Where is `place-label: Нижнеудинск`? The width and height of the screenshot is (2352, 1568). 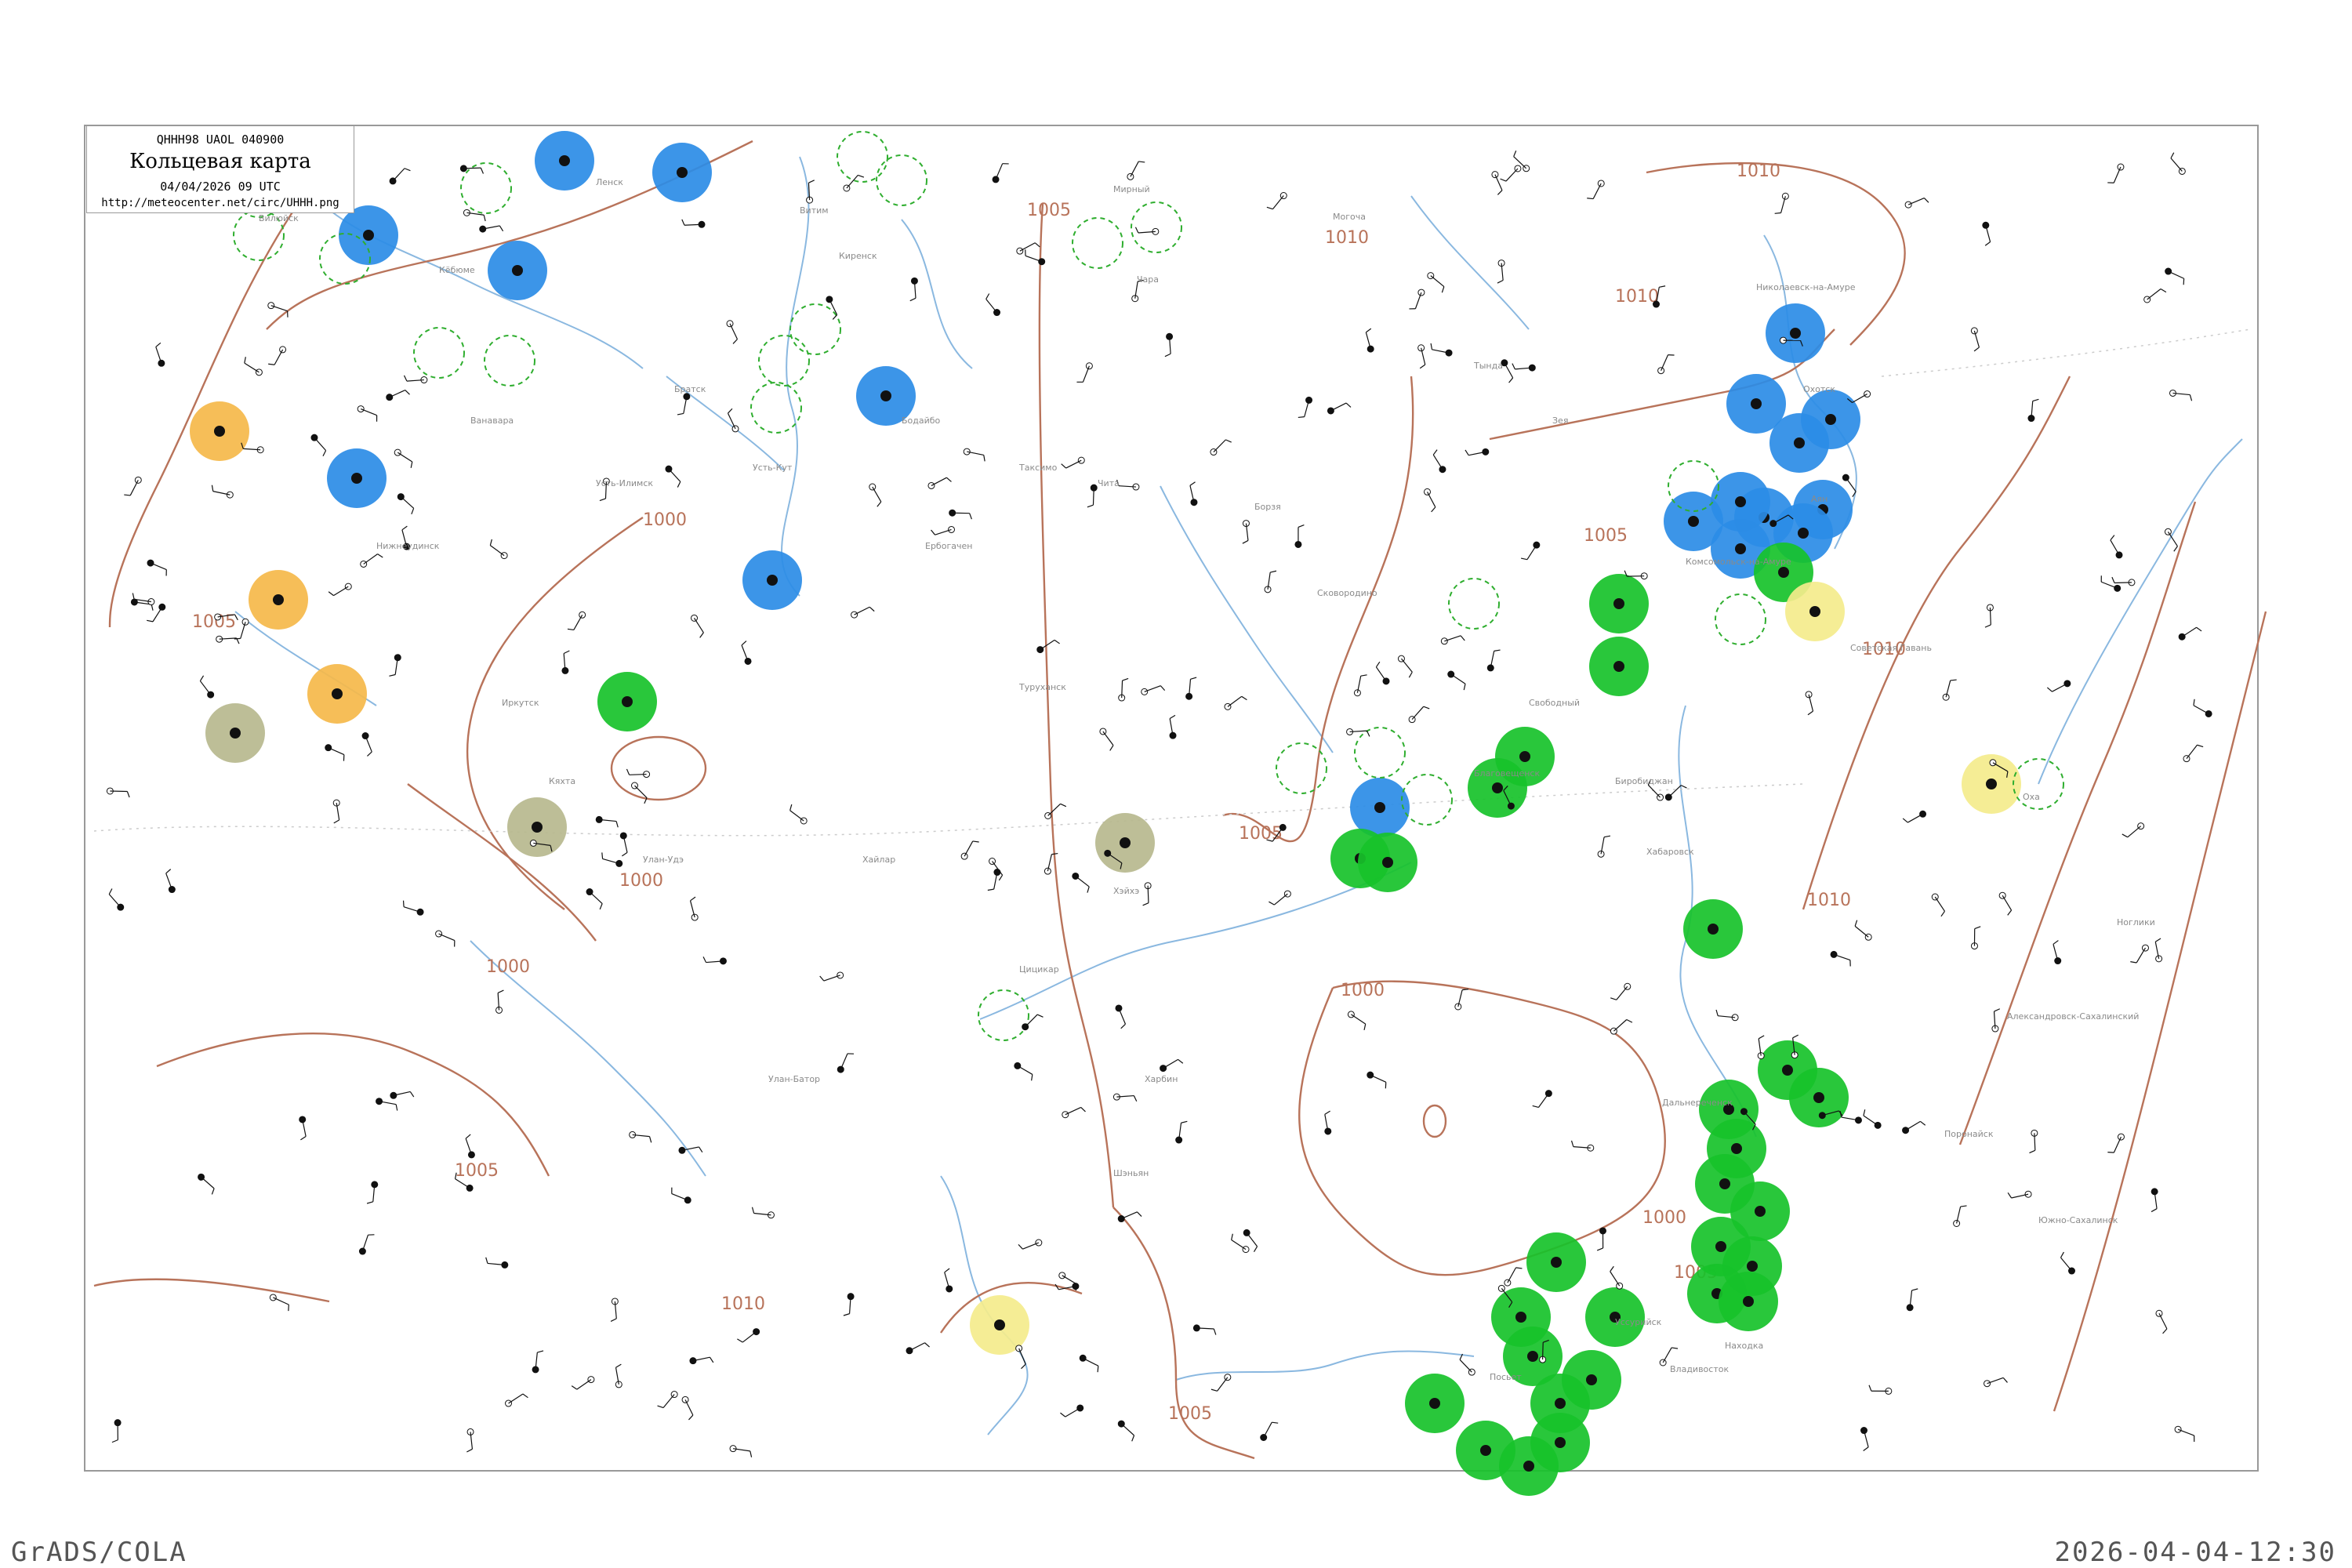 place-label: Нижнеудинск is located at coordinates (408, 546).